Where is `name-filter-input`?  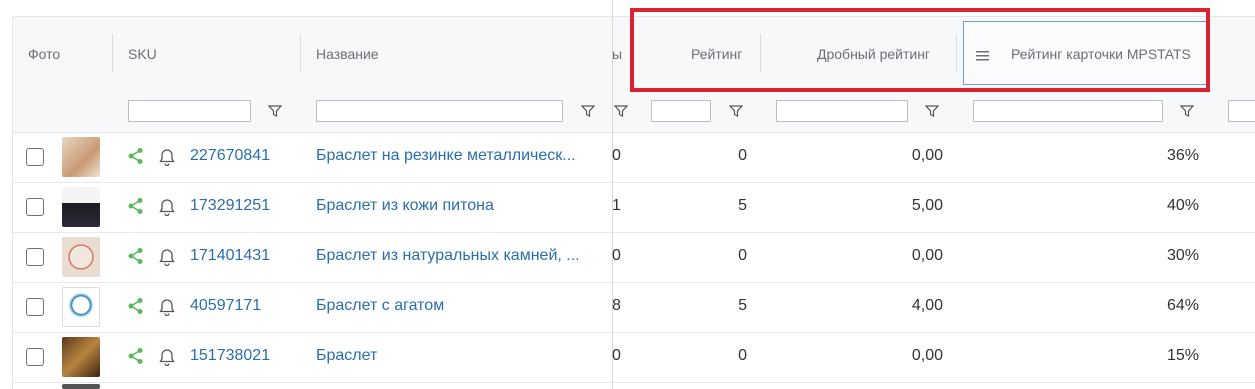
name-filter-input is located at coordinates (439, 111).